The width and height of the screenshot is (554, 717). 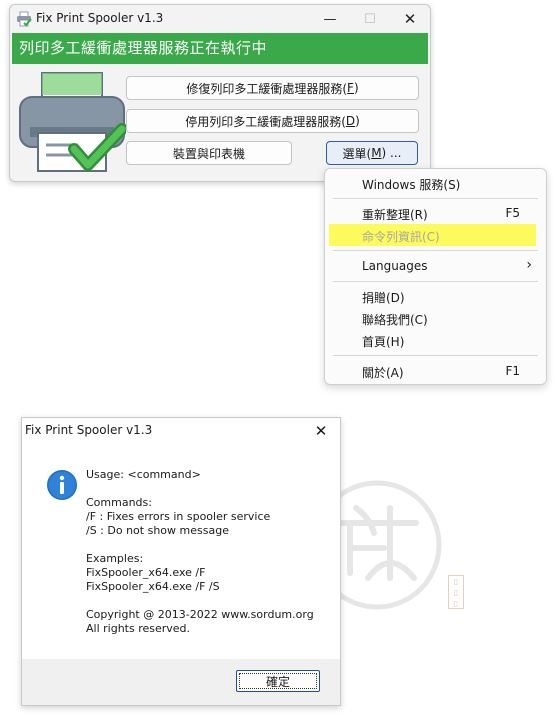 What do you see at coordinates (435, 266) in the screenshot?
I see `menu-item-languages: Languages ›` at bounding box center [435, 266].